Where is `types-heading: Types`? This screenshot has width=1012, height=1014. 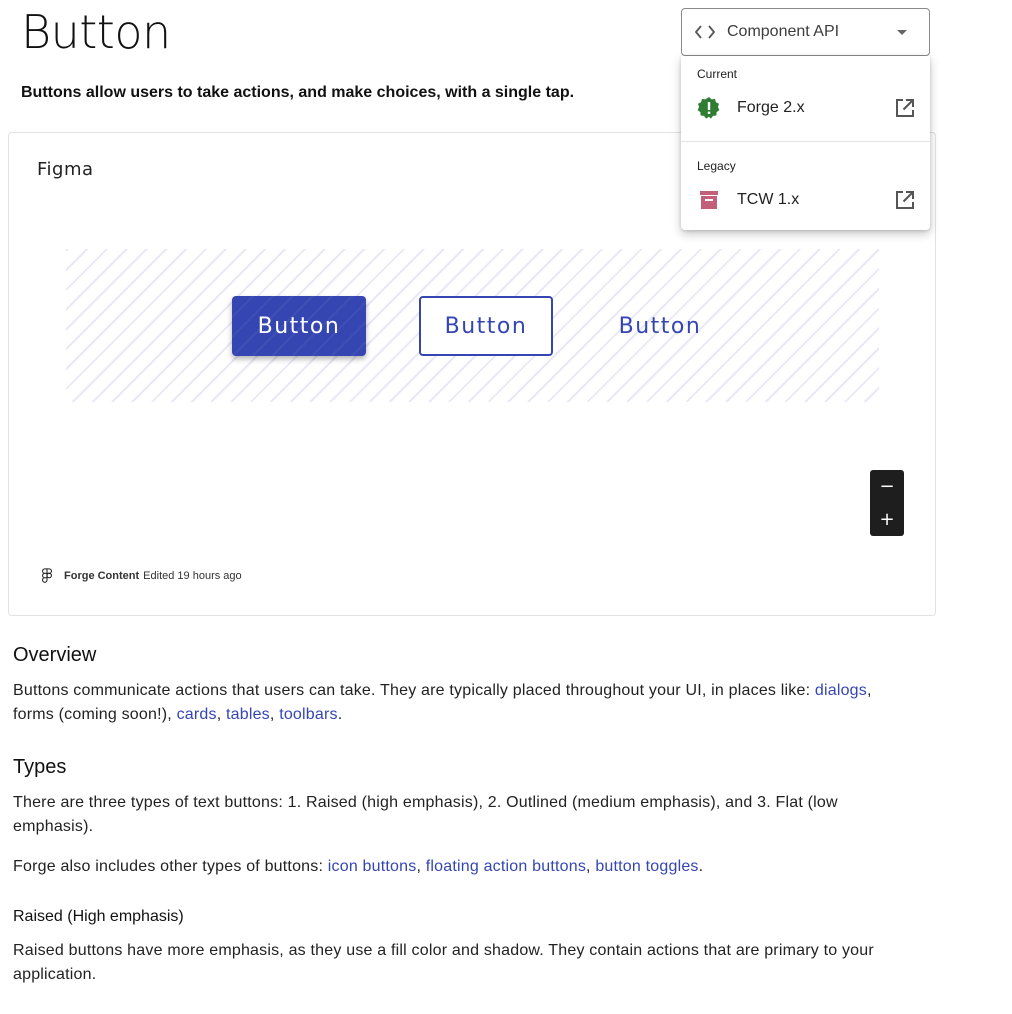
types-heading: Types is located at coordinates (40, 767).